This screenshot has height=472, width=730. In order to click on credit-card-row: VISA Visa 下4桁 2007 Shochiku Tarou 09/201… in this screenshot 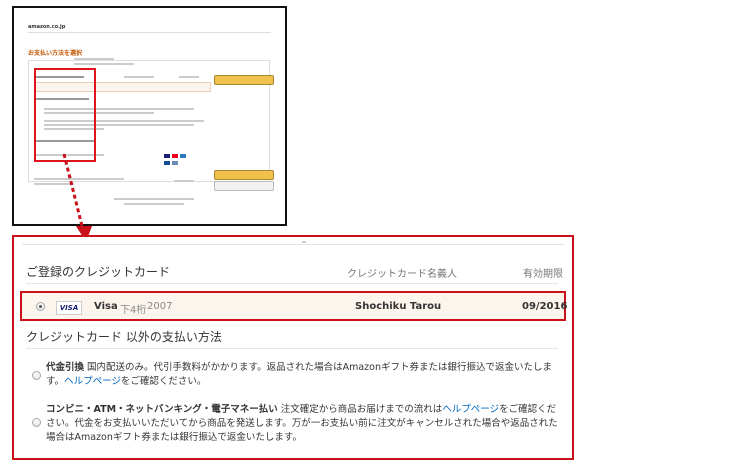, I will do `click(294, 306)`.